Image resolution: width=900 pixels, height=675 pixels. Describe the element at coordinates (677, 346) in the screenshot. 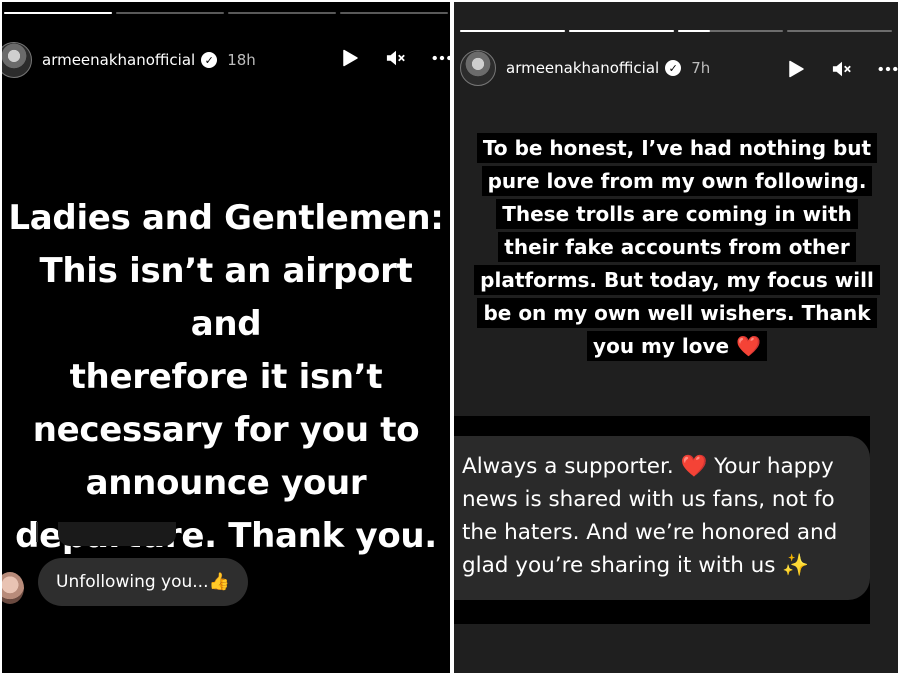

I see `message-line: you my love ❤️` at that location.